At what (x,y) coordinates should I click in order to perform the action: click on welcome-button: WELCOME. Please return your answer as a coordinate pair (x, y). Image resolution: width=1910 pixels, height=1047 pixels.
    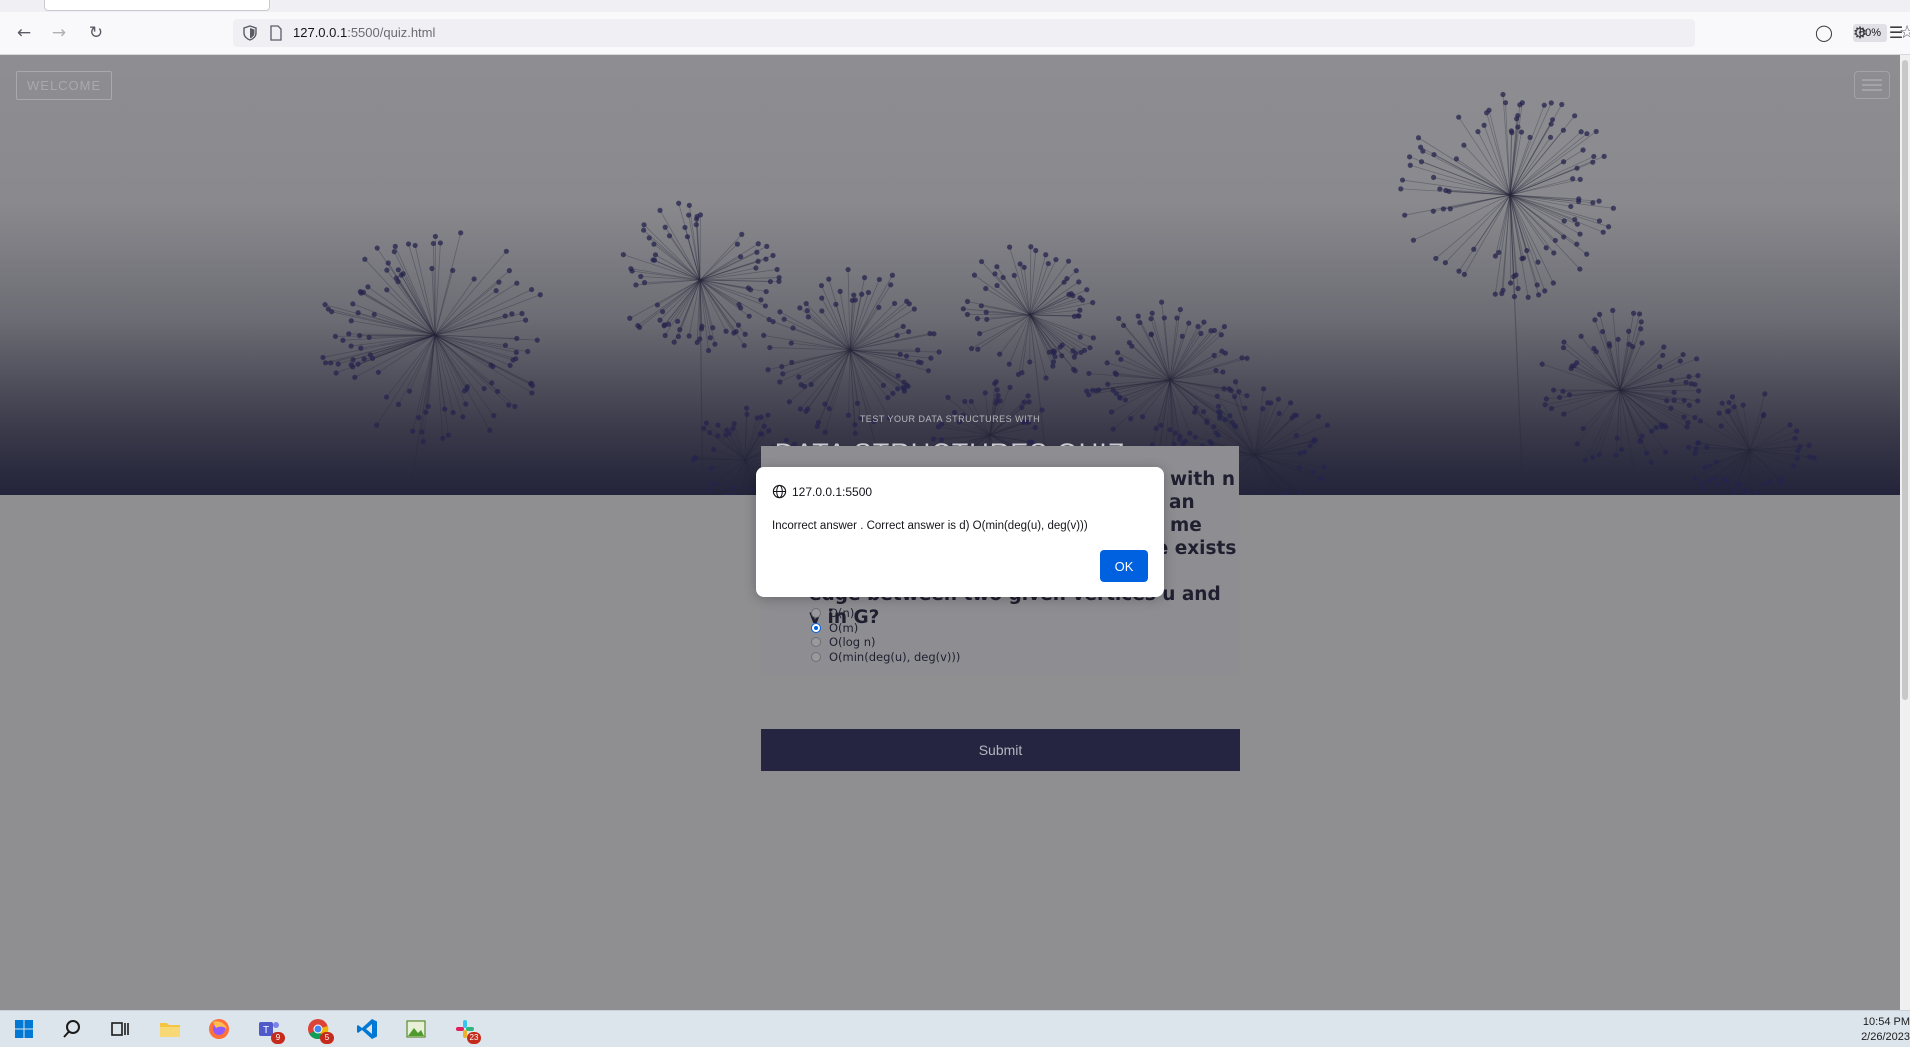
    Looking at the image, I should click on (64, 85).